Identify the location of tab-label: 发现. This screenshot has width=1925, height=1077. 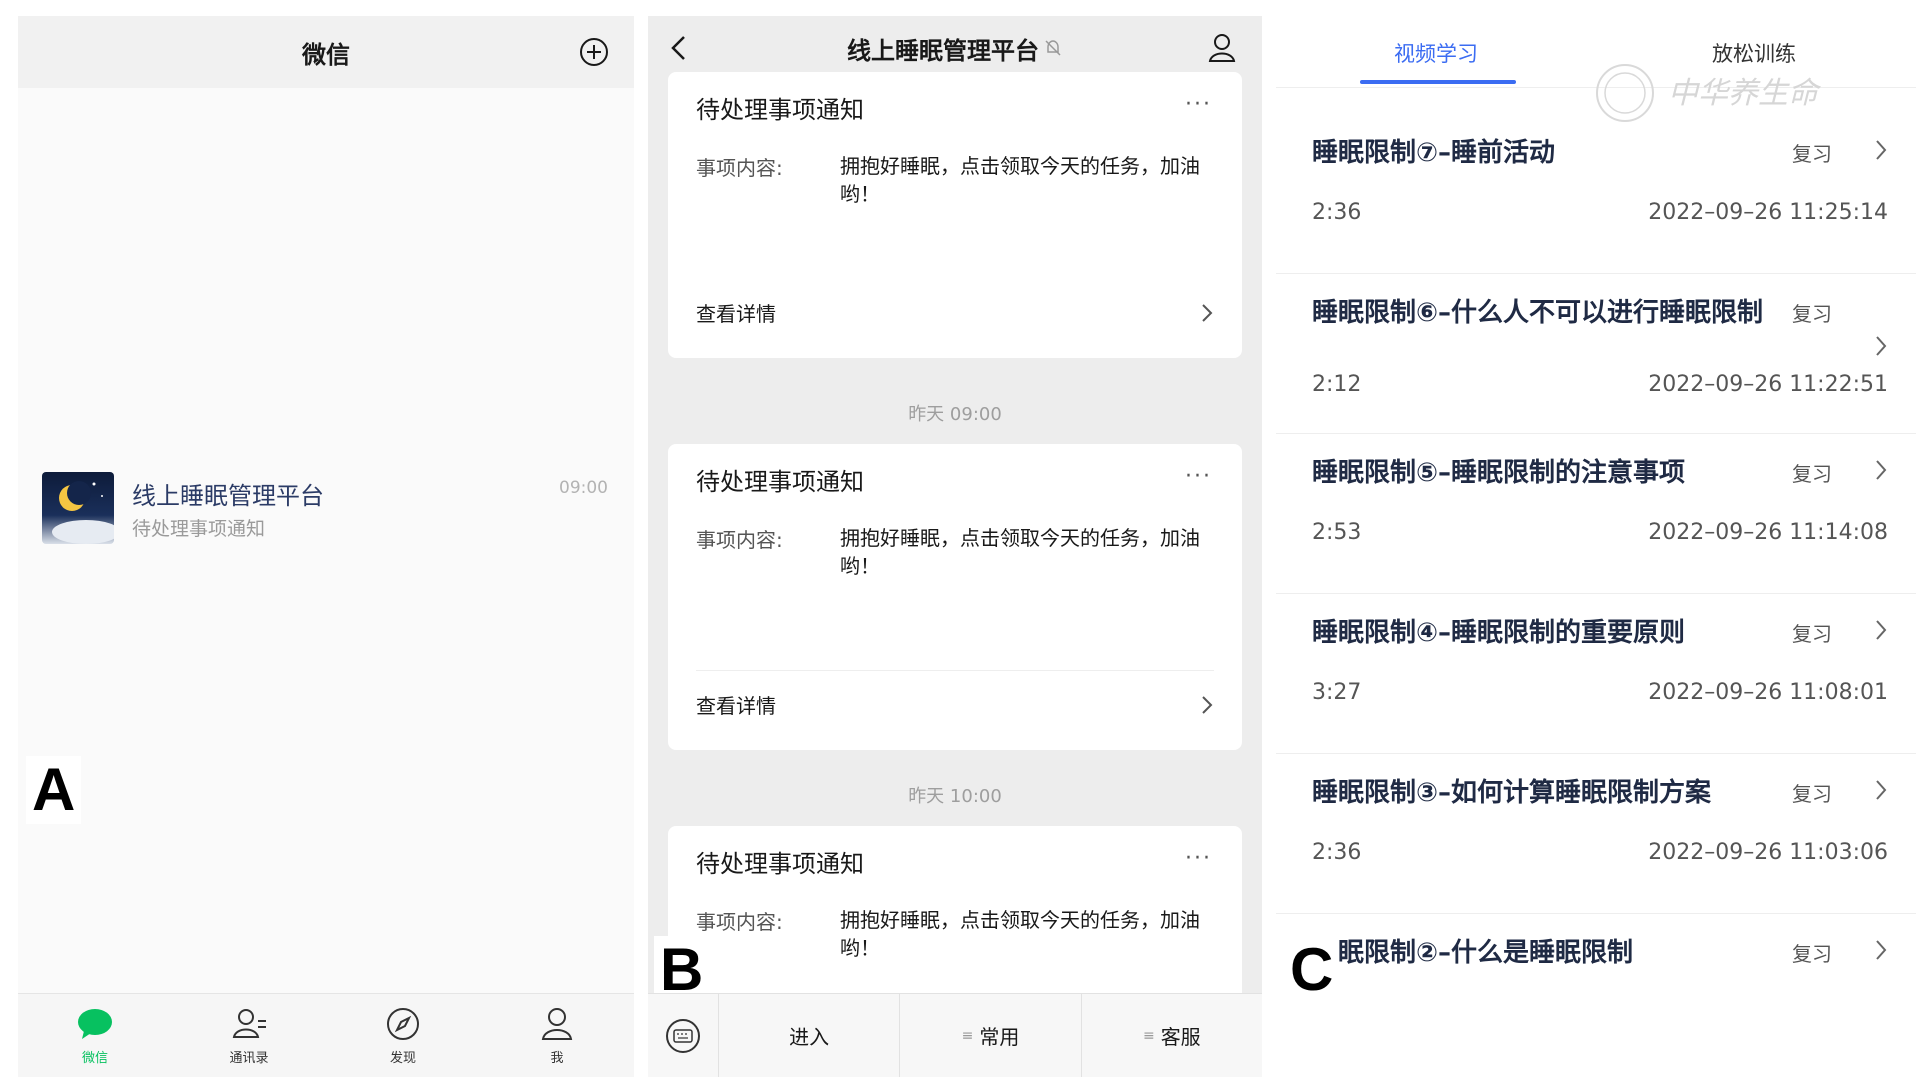
(402, 1058).